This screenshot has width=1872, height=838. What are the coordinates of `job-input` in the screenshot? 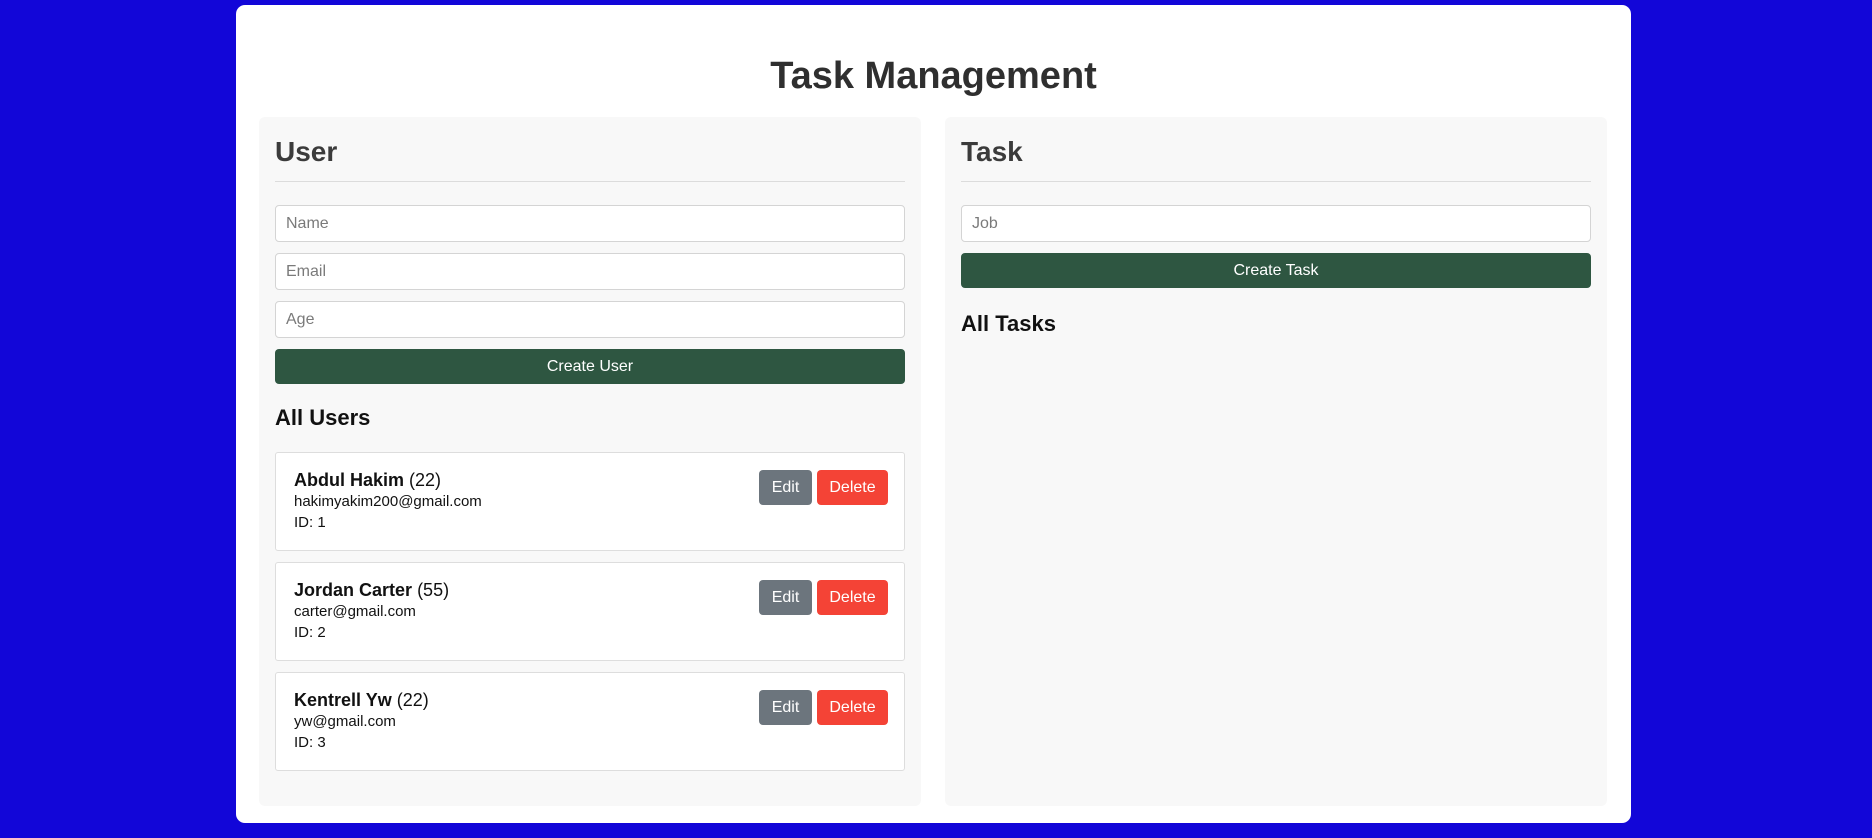 It's located at (1276, 223).